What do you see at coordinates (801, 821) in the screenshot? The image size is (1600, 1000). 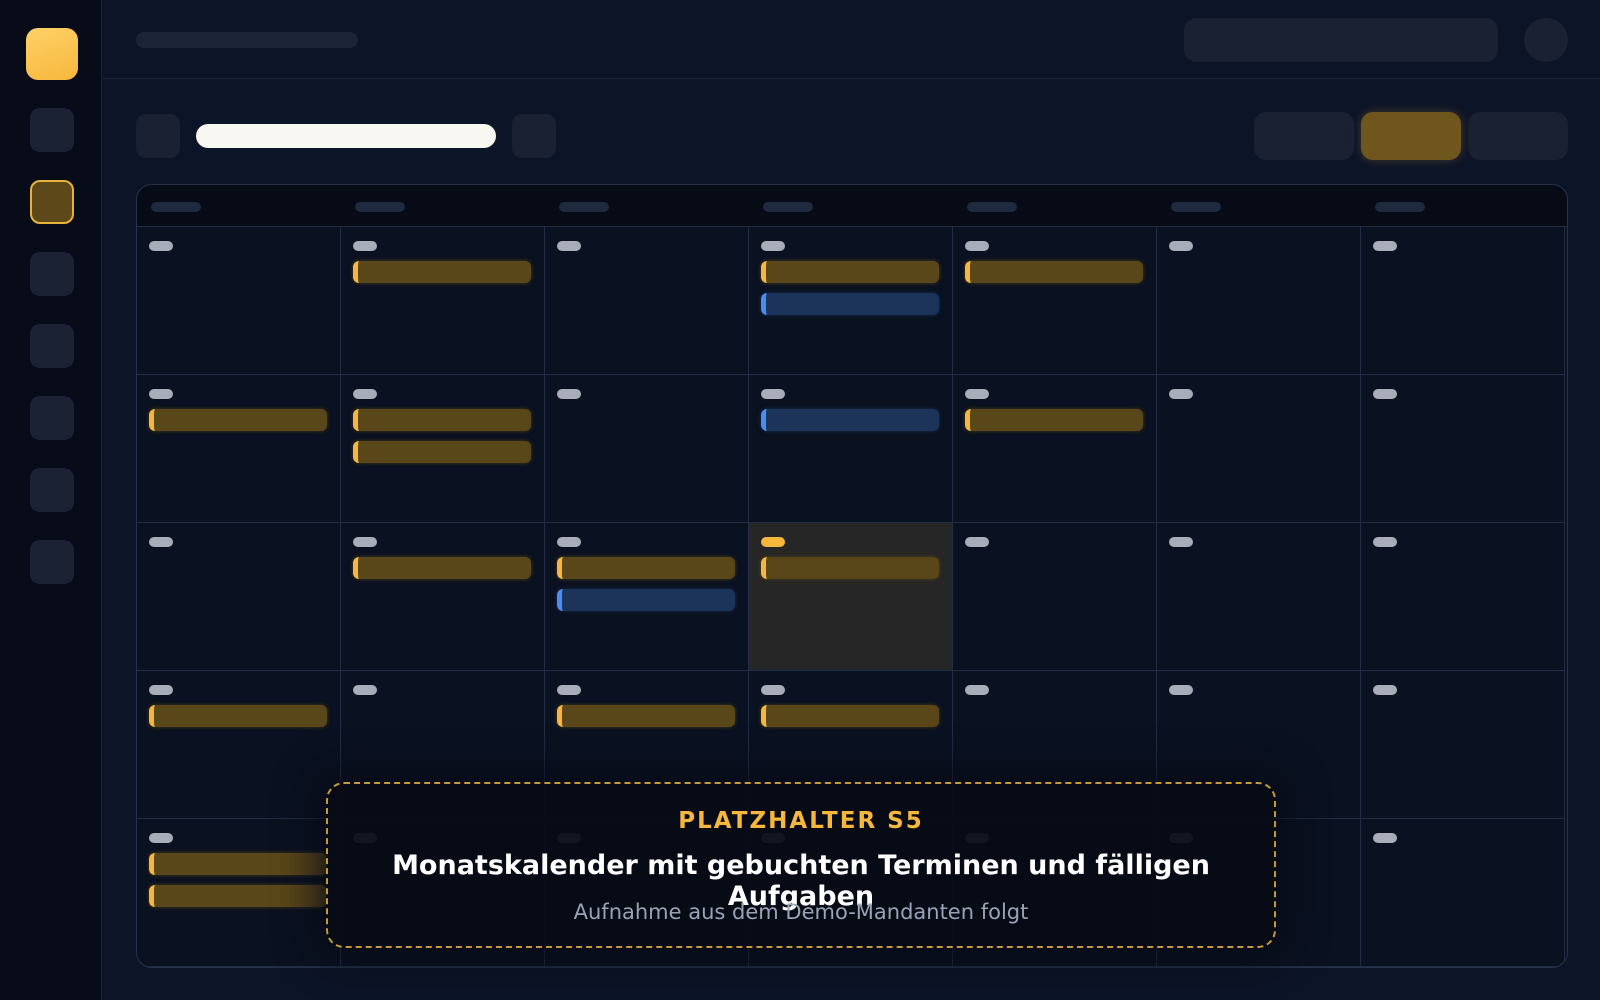 I see `placeholder-tag: PLATZHALTER S5` at bounding box center [801, 821].